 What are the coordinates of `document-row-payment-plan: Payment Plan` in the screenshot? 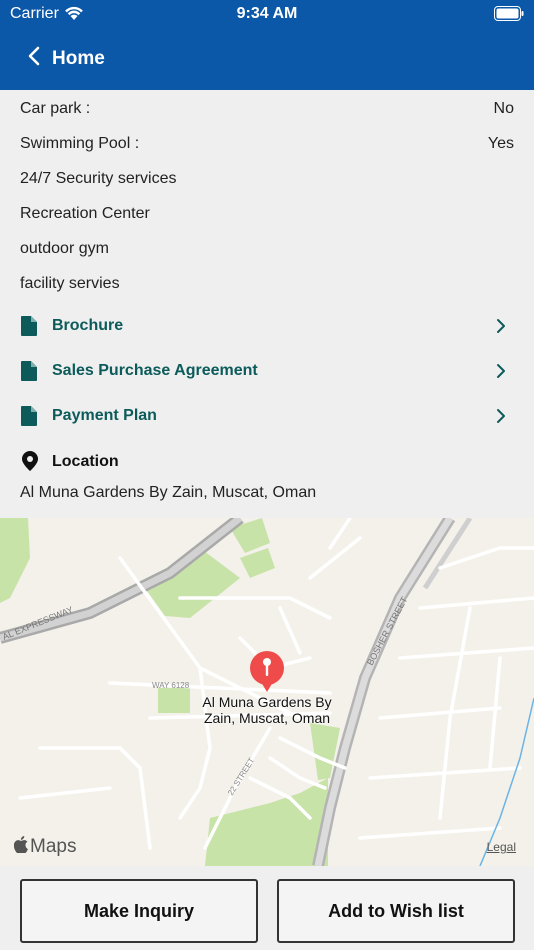 It's located at (267, 418).